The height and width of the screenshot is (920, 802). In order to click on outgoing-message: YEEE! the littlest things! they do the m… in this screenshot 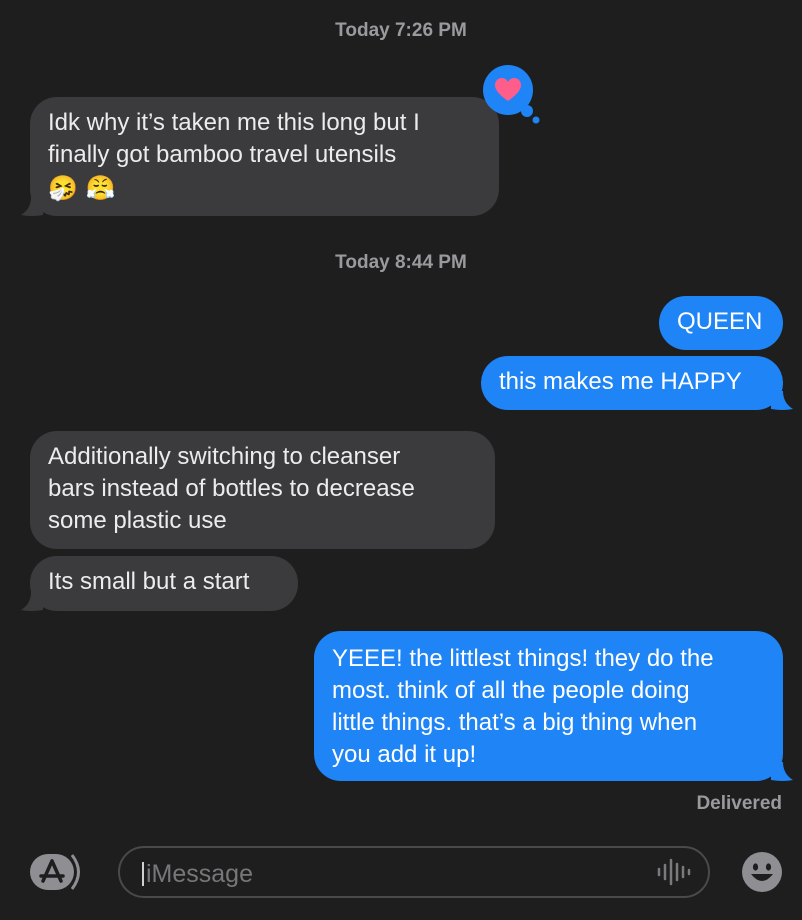, I will do `click(548, 706)`.